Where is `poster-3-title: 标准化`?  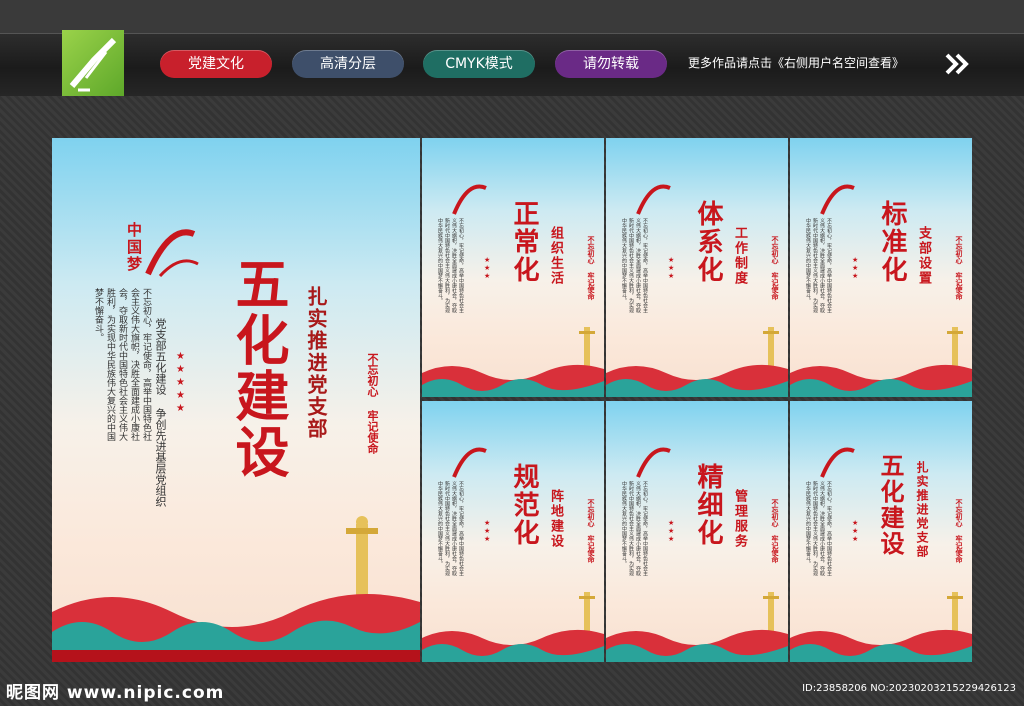
poster-3-title: 标准化 is located at coordinates (892, 242).